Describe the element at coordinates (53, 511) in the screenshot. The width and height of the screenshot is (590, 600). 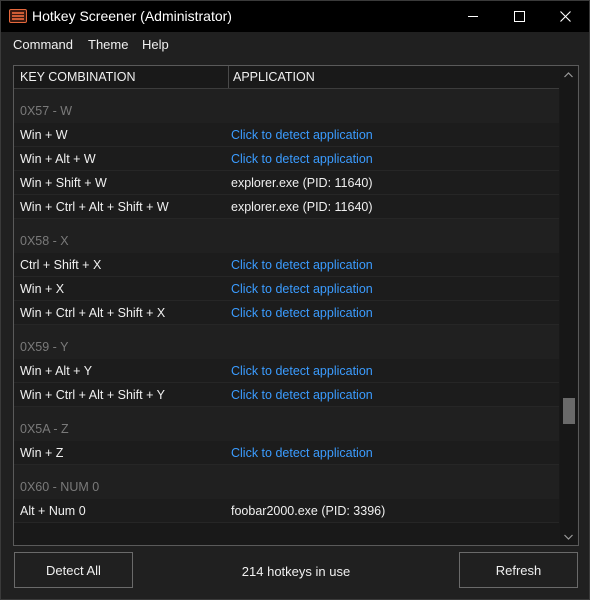
I see `key-combination-cell: Alt + Num 0` at that location.